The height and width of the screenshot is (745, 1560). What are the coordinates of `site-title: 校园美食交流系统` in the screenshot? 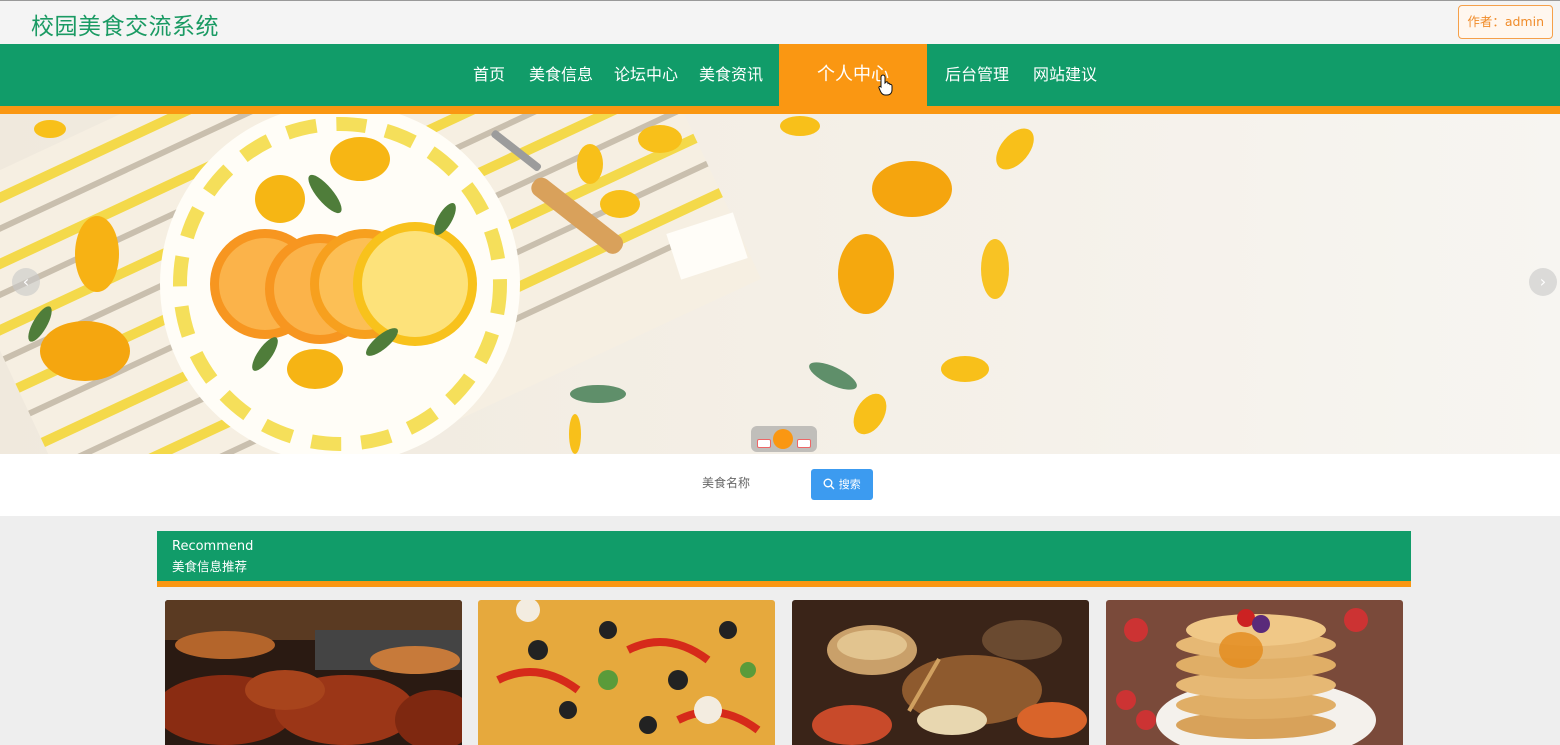 It's located at (125, 24).